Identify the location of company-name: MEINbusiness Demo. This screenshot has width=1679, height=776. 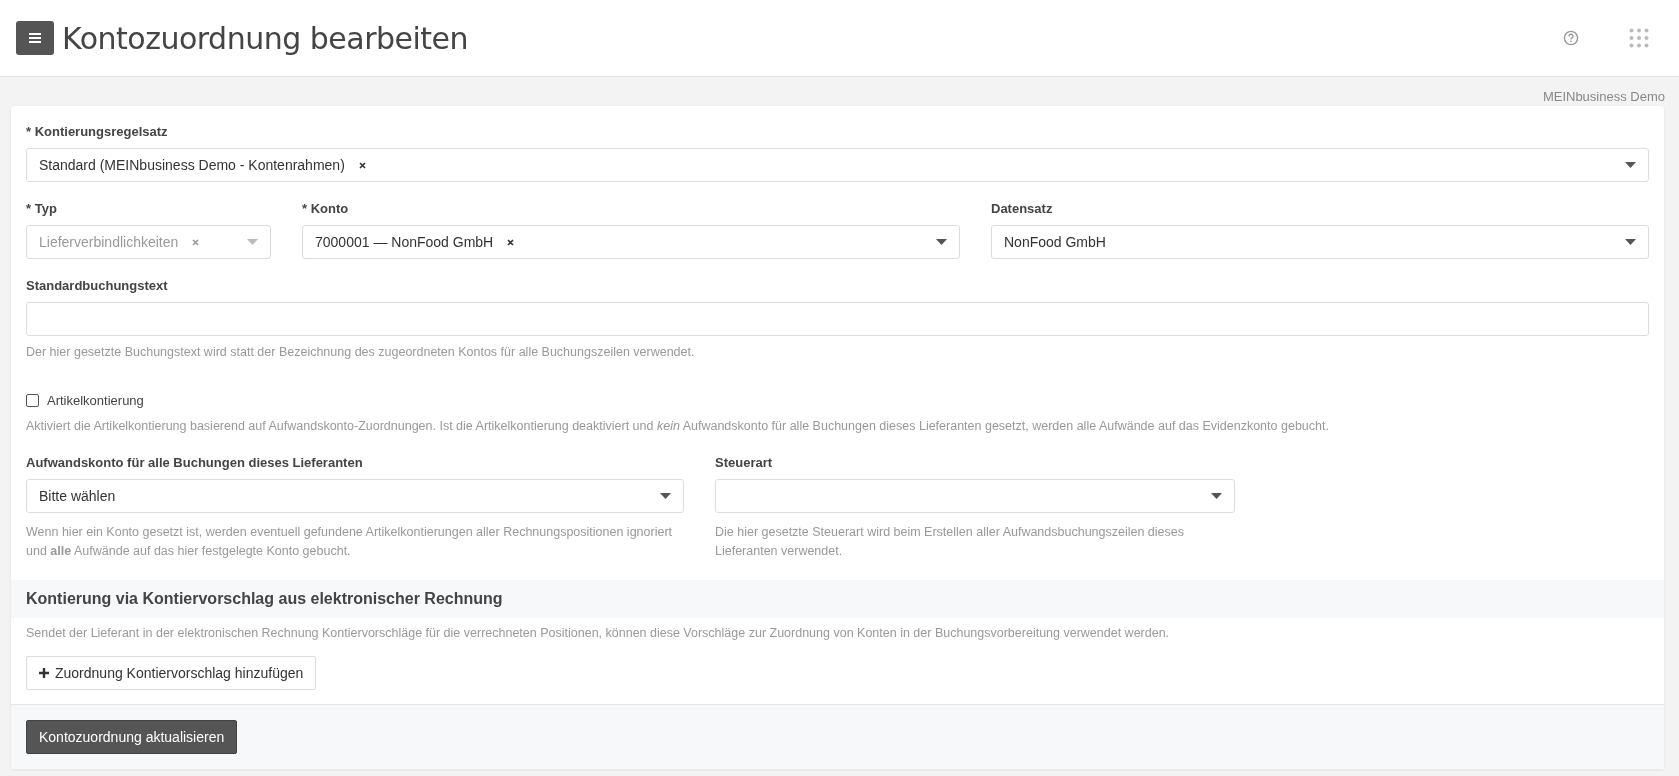
(1603, 96).